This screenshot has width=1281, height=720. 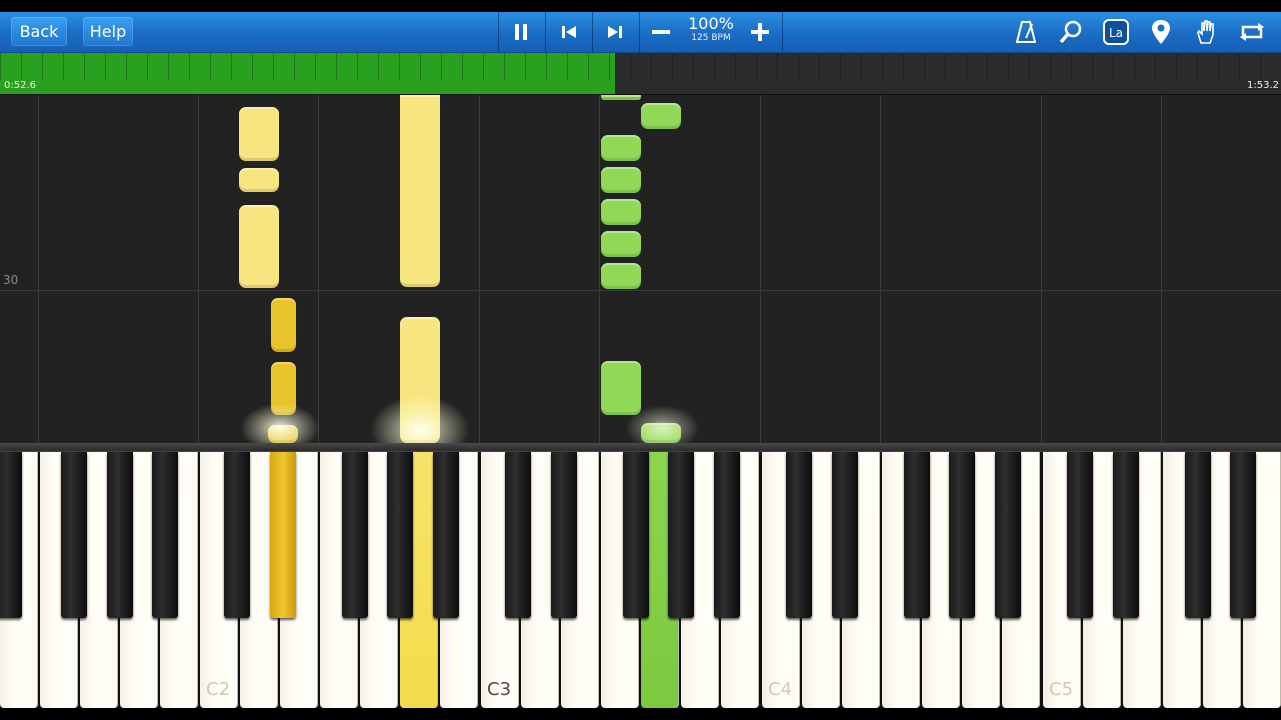 I want to click on measure-number: 30, so click(x=11, y=280).